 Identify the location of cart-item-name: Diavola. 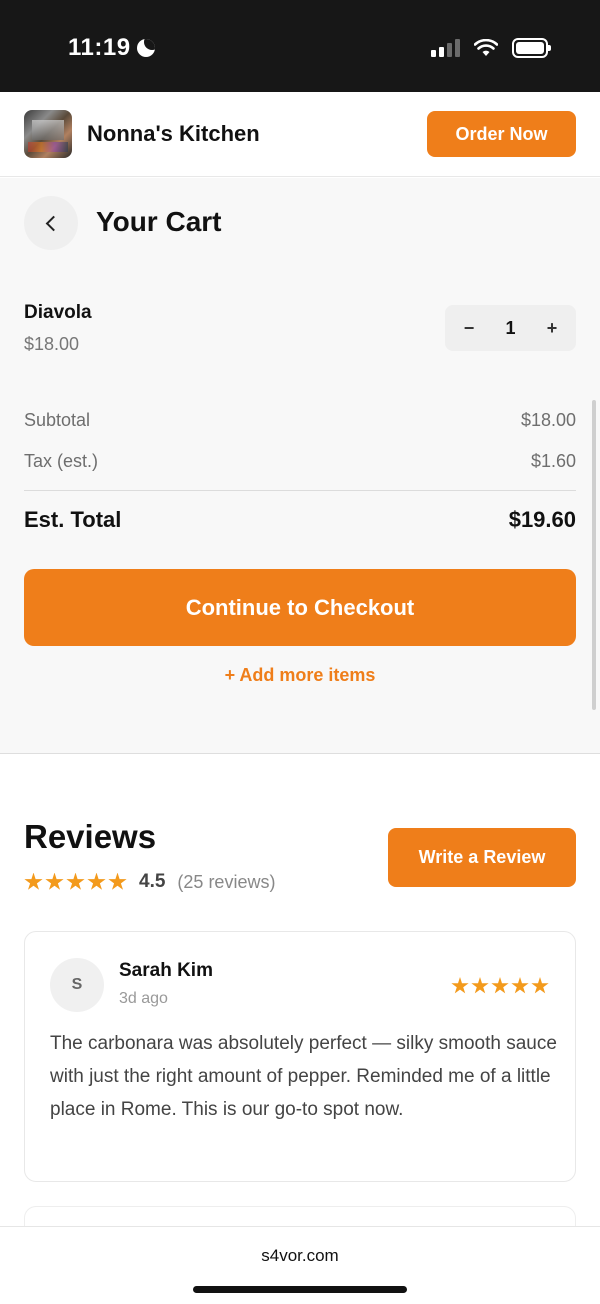
(58, 312).